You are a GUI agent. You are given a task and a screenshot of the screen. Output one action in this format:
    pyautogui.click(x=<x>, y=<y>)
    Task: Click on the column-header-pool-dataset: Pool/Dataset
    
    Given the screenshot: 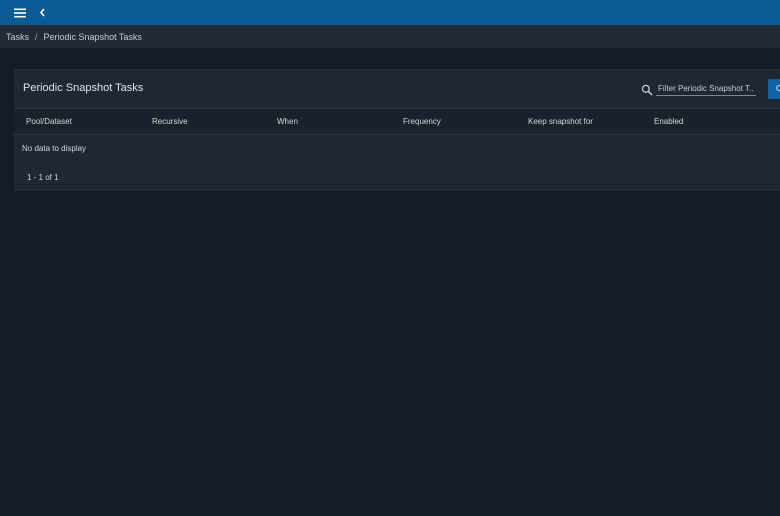 What is the action you would take?
    pyautogui.click(x=49, y=122)
    